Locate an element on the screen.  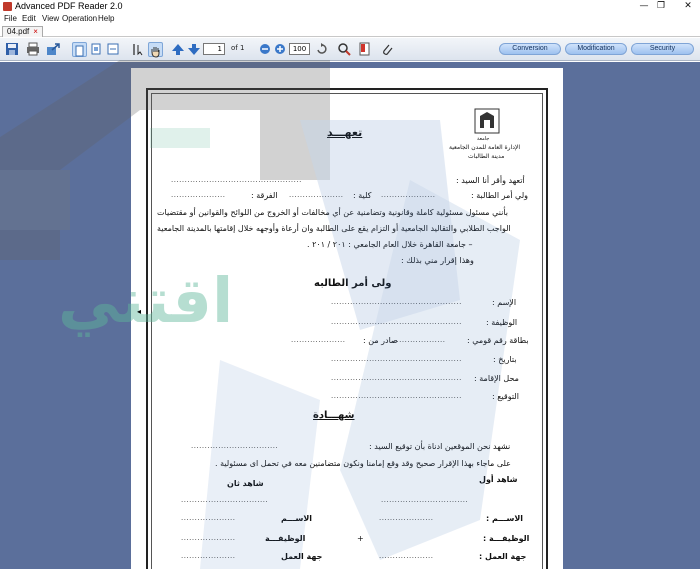
menu-operation: Operation is located at coordinates (79, 18).